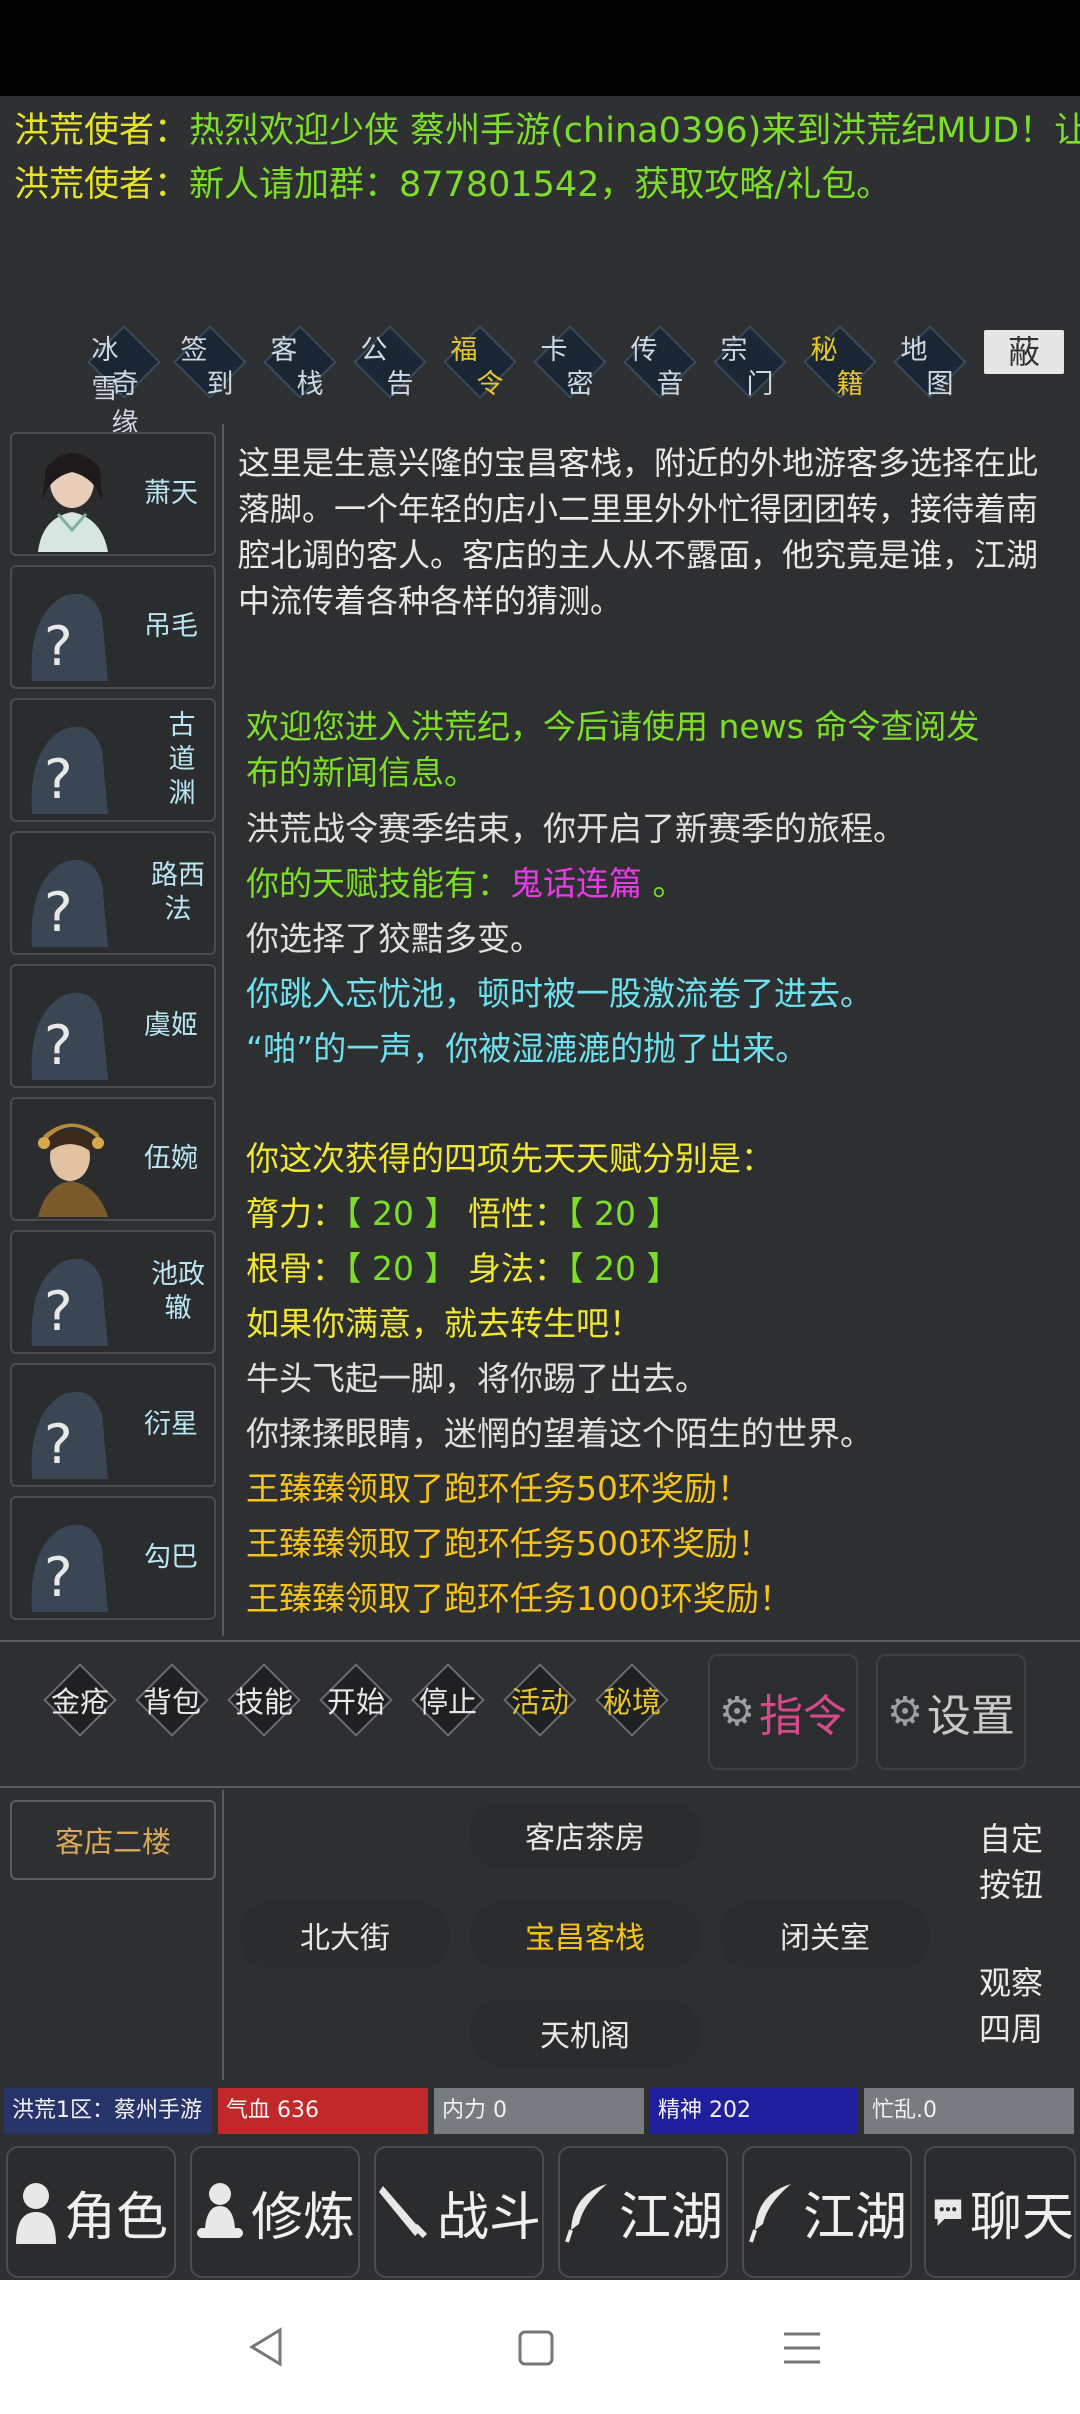  I want to click on exit-north: 客店茶房, so click(585, 1835).